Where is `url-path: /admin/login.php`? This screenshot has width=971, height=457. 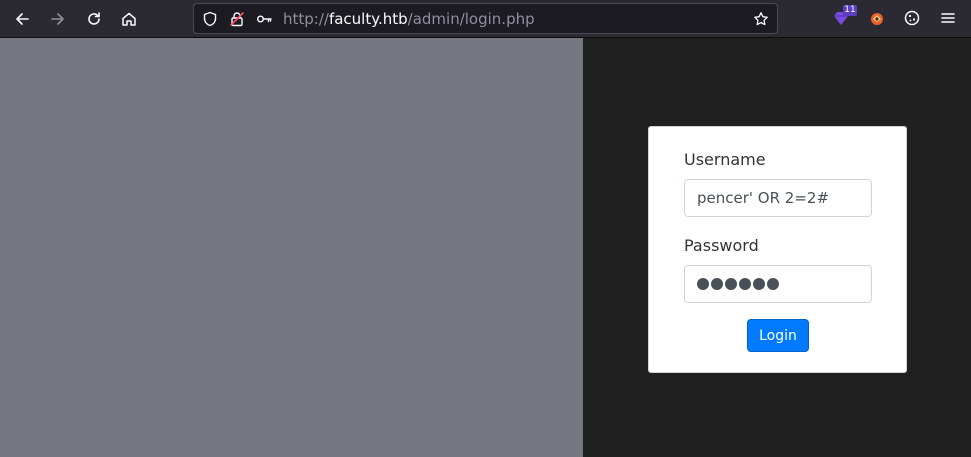
url-path: /admin/login.php is located at coordinates (471, 19).